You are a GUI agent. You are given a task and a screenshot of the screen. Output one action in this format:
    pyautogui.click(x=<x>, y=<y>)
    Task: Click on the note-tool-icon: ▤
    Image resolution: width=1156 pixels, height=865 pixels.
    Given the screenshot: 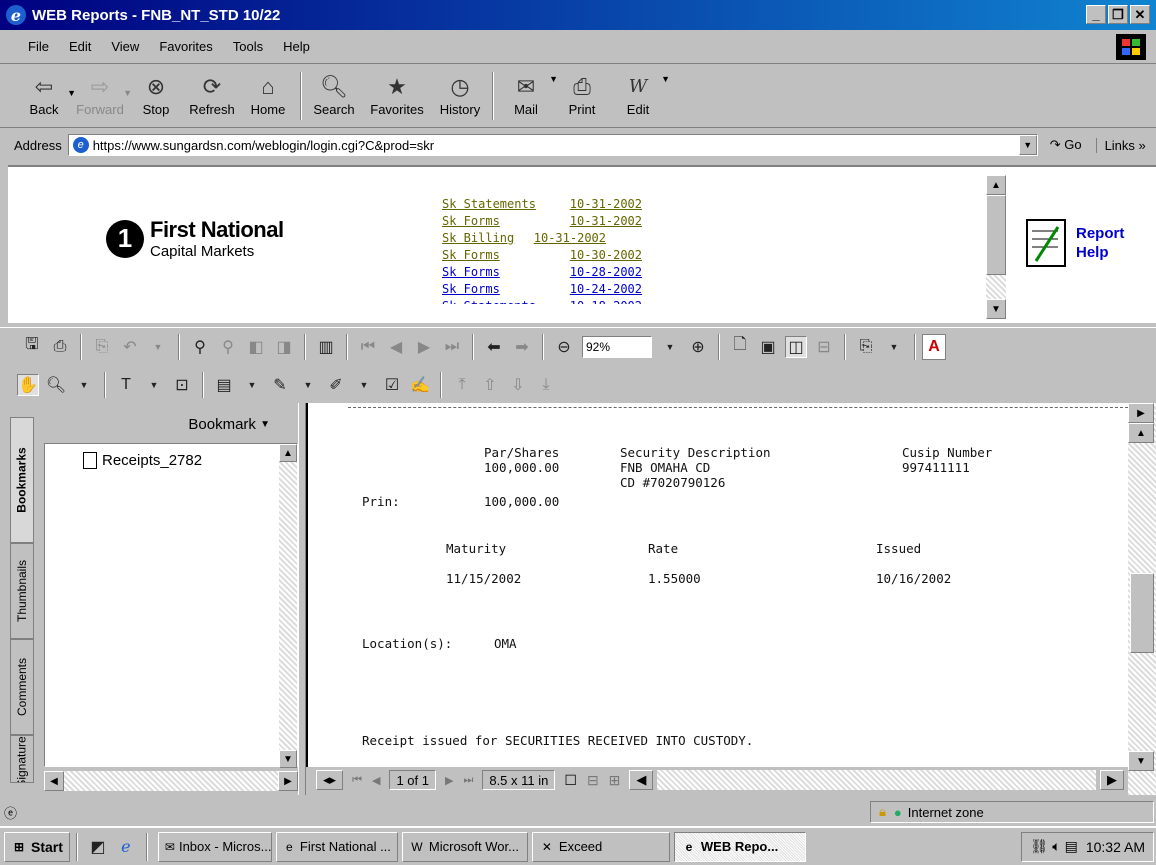 What is the action you would take?
    pyautogui.click(x=224, y=385)
    